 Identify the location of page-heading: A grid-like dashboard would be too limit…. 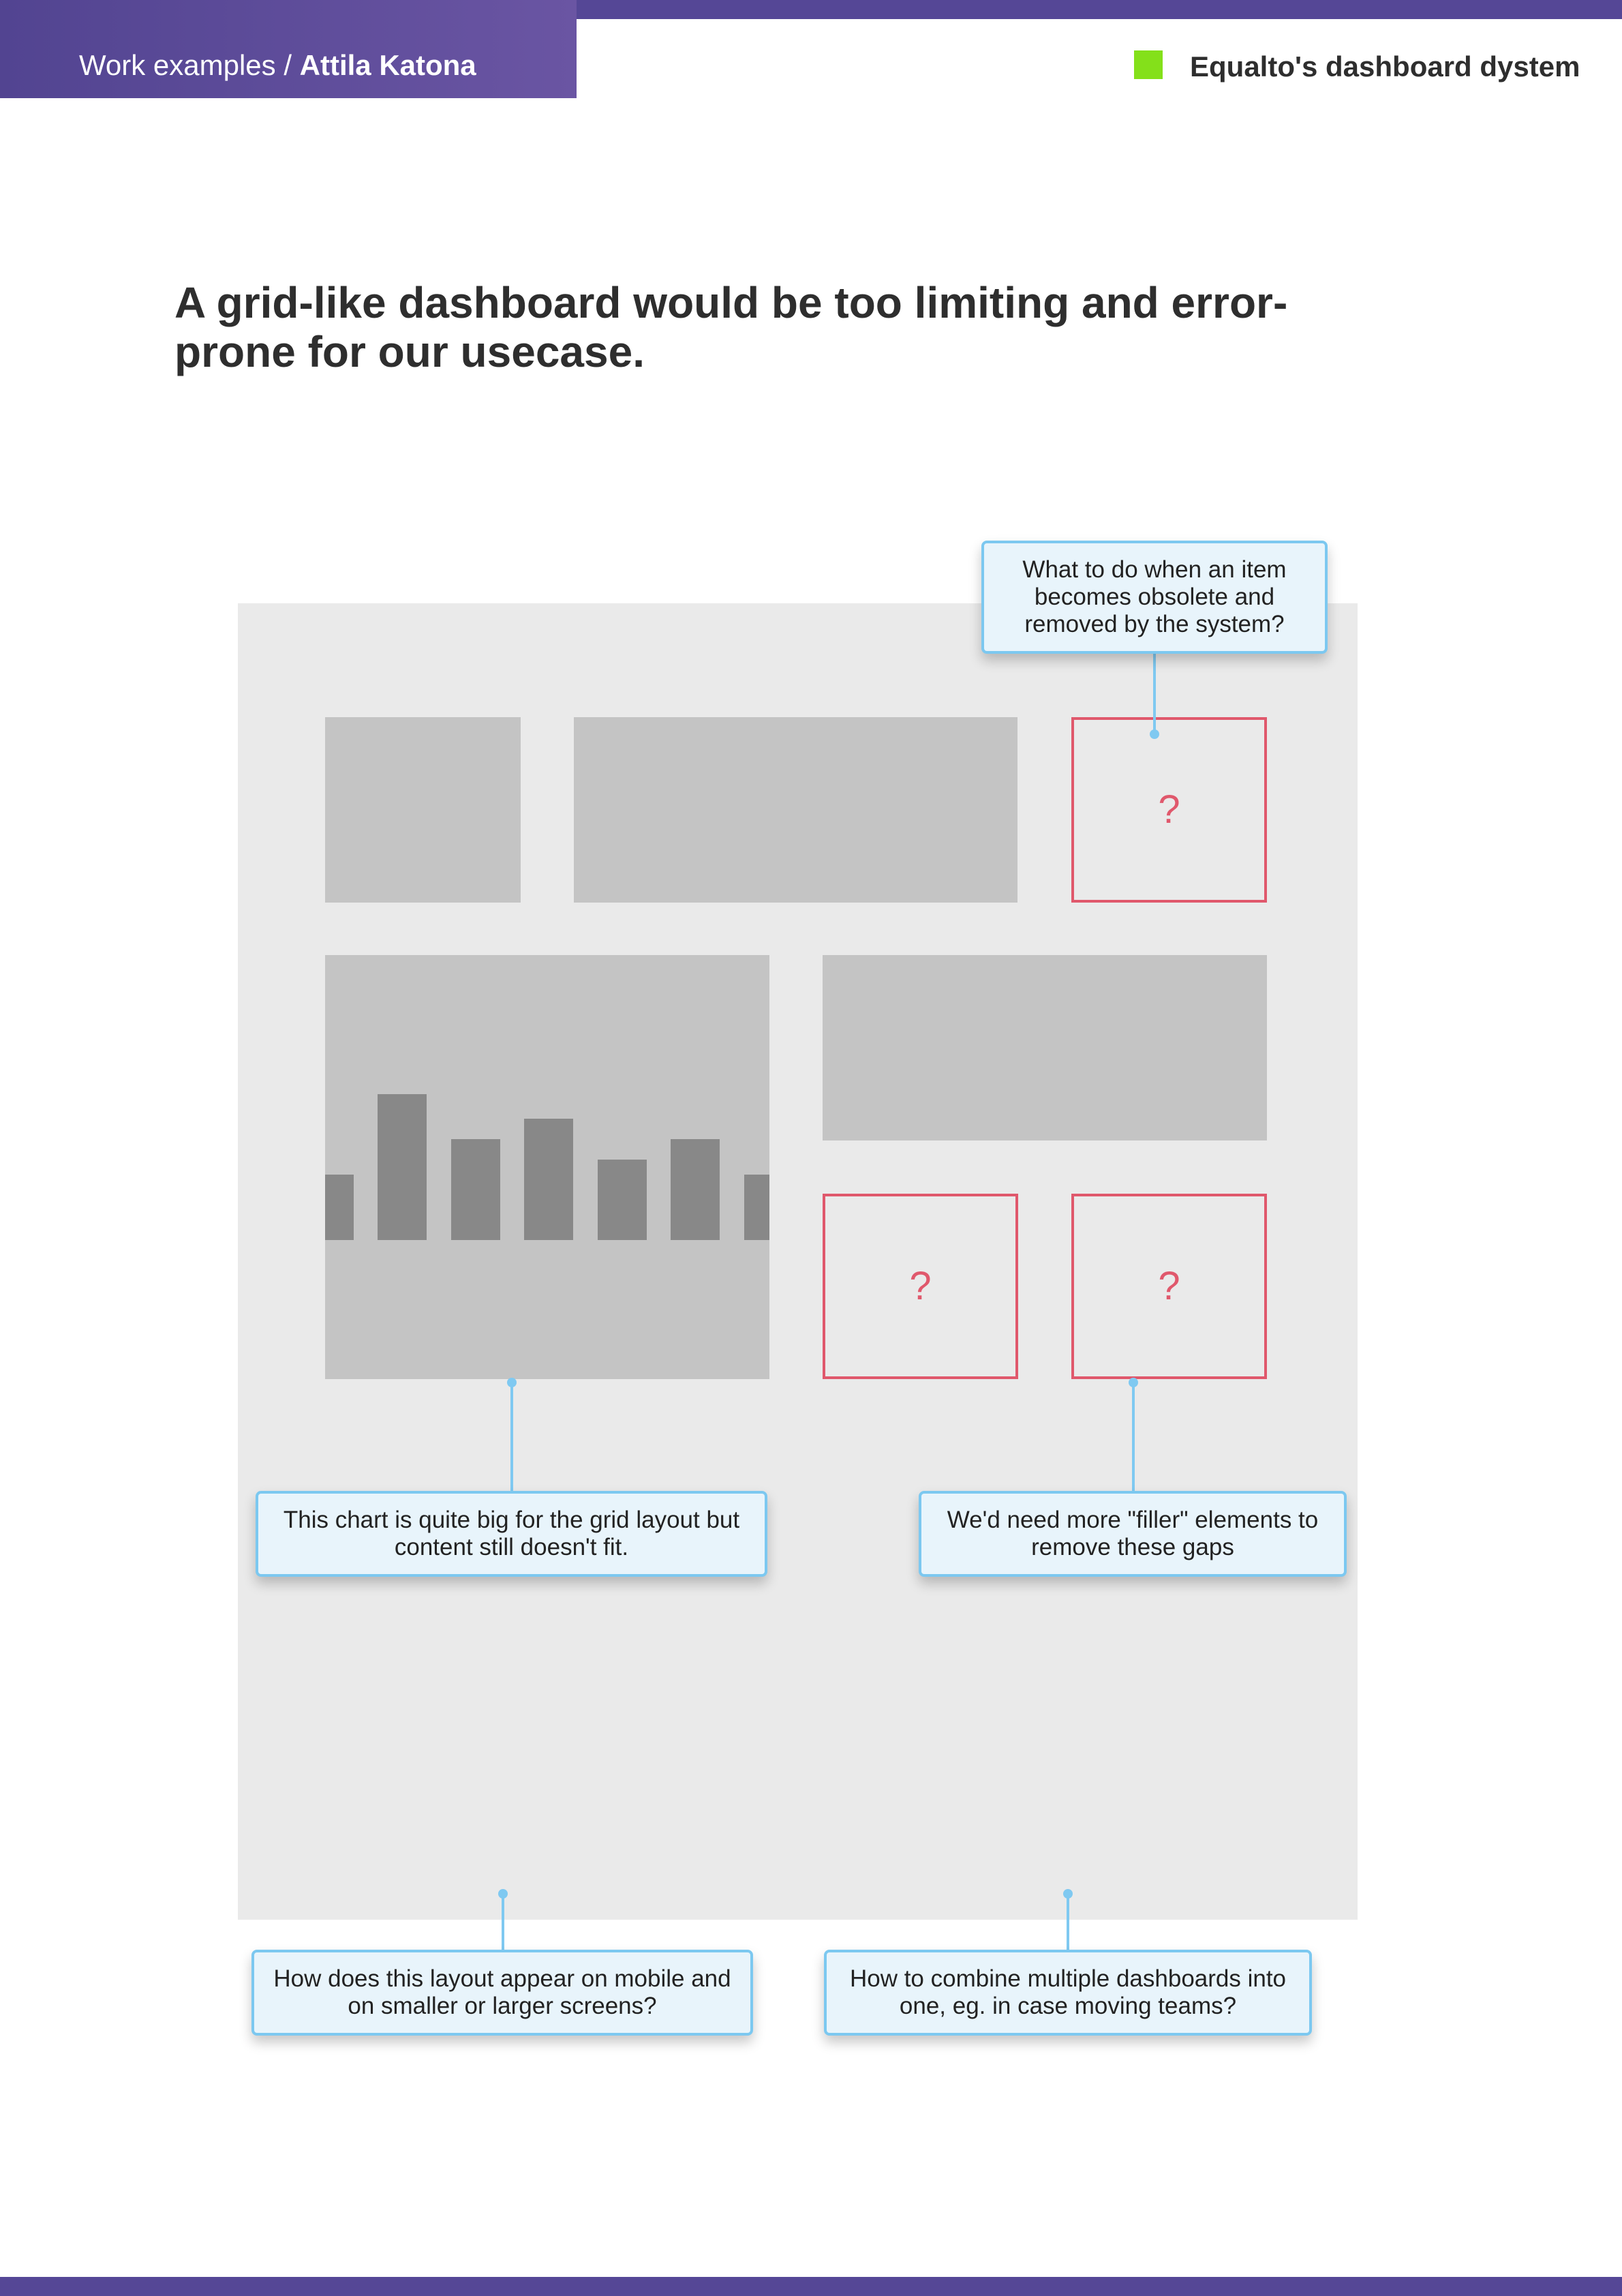
(731, 327).